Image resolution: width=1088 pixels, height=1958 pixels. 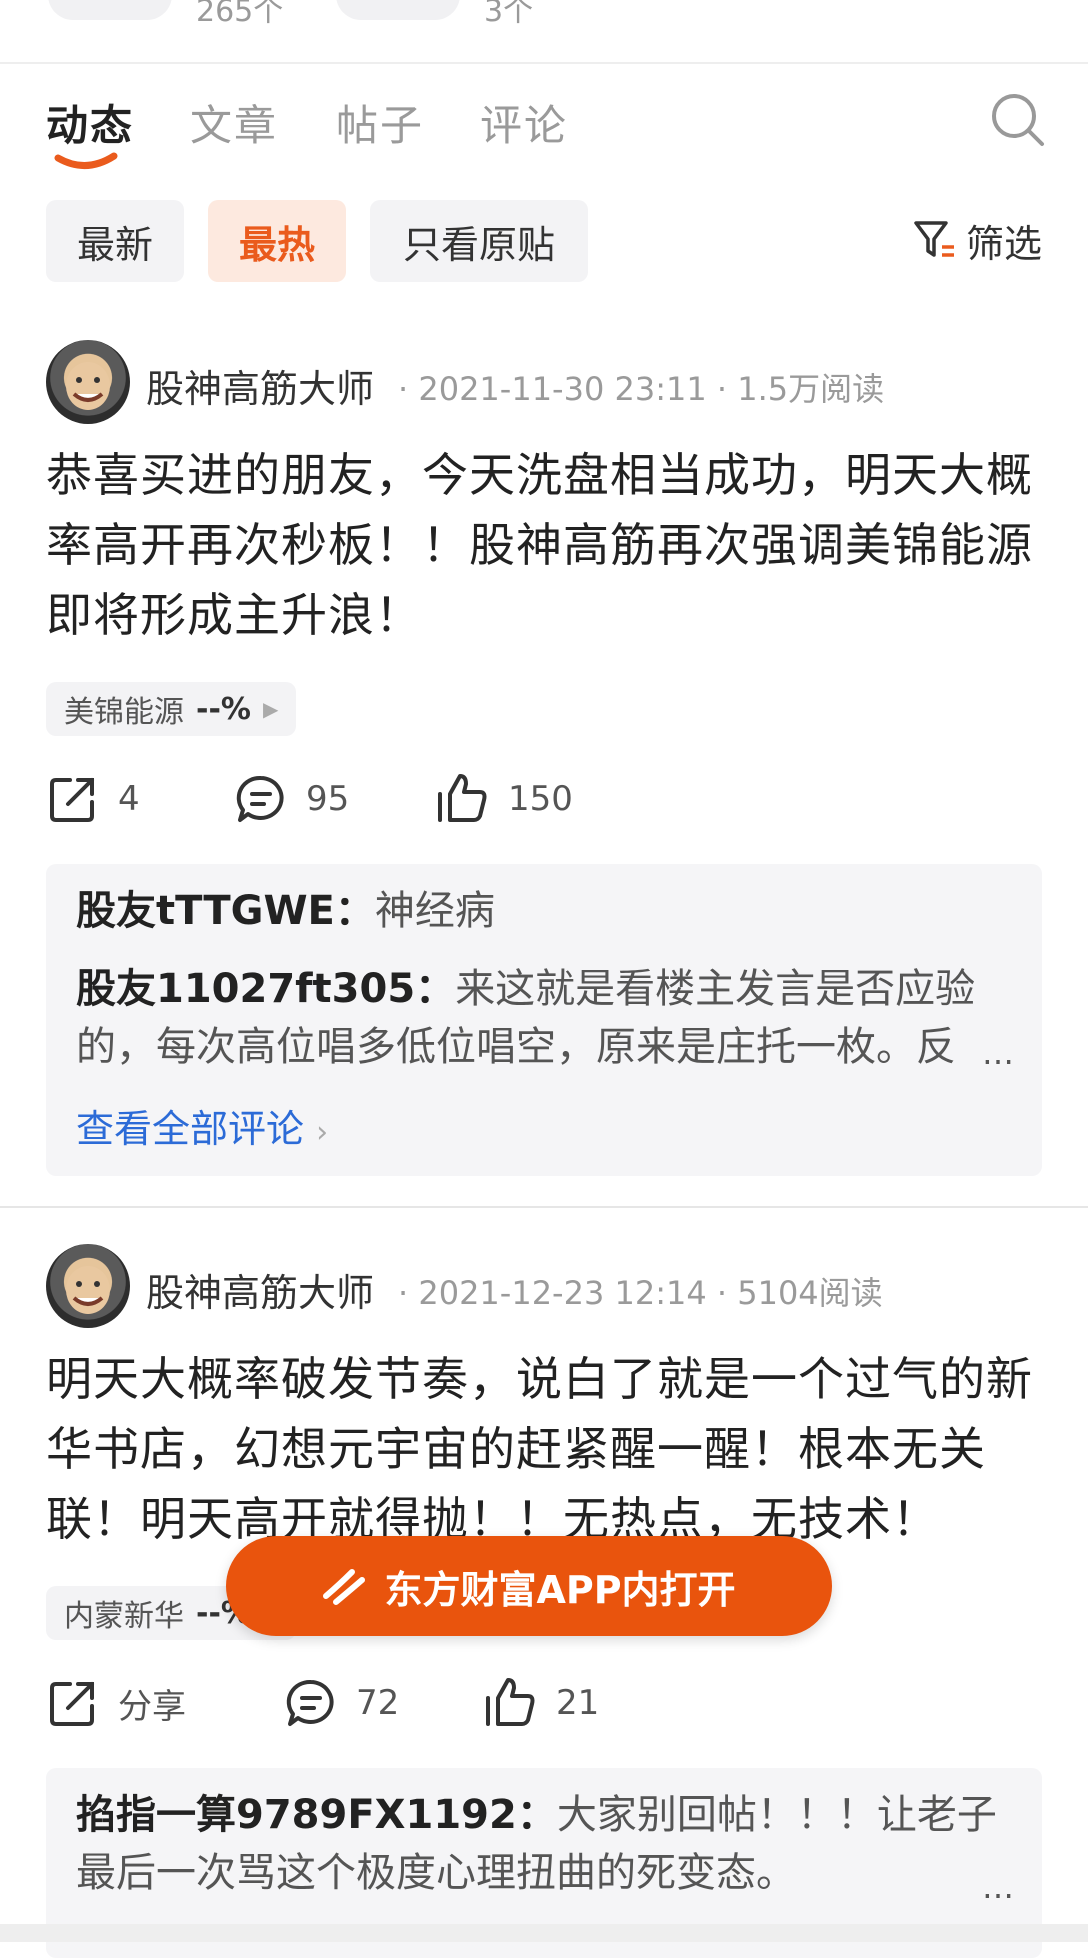 I want to click on tab-posts: 帖子, so click(x=380, y=122).